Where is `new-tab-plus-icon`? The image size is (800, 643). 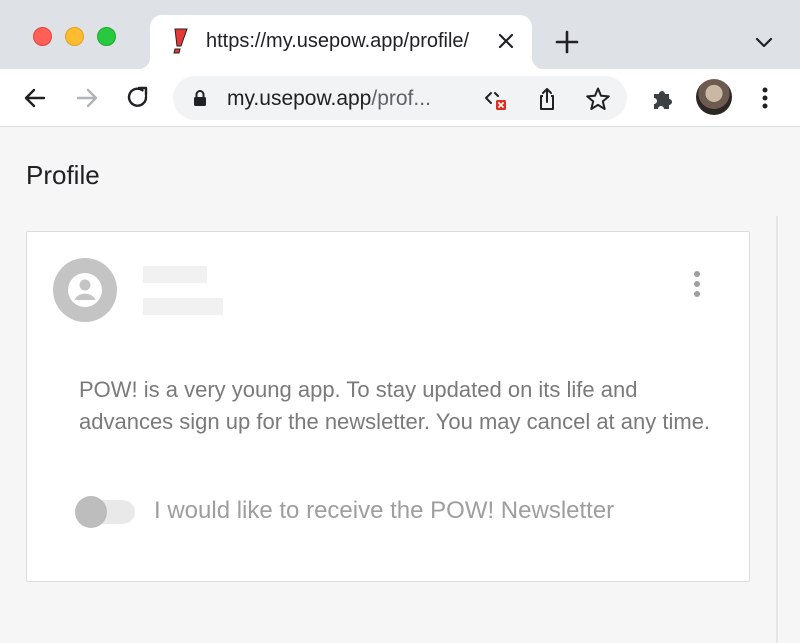 new-tab-plus-icon is located at coordinates (567, 42).